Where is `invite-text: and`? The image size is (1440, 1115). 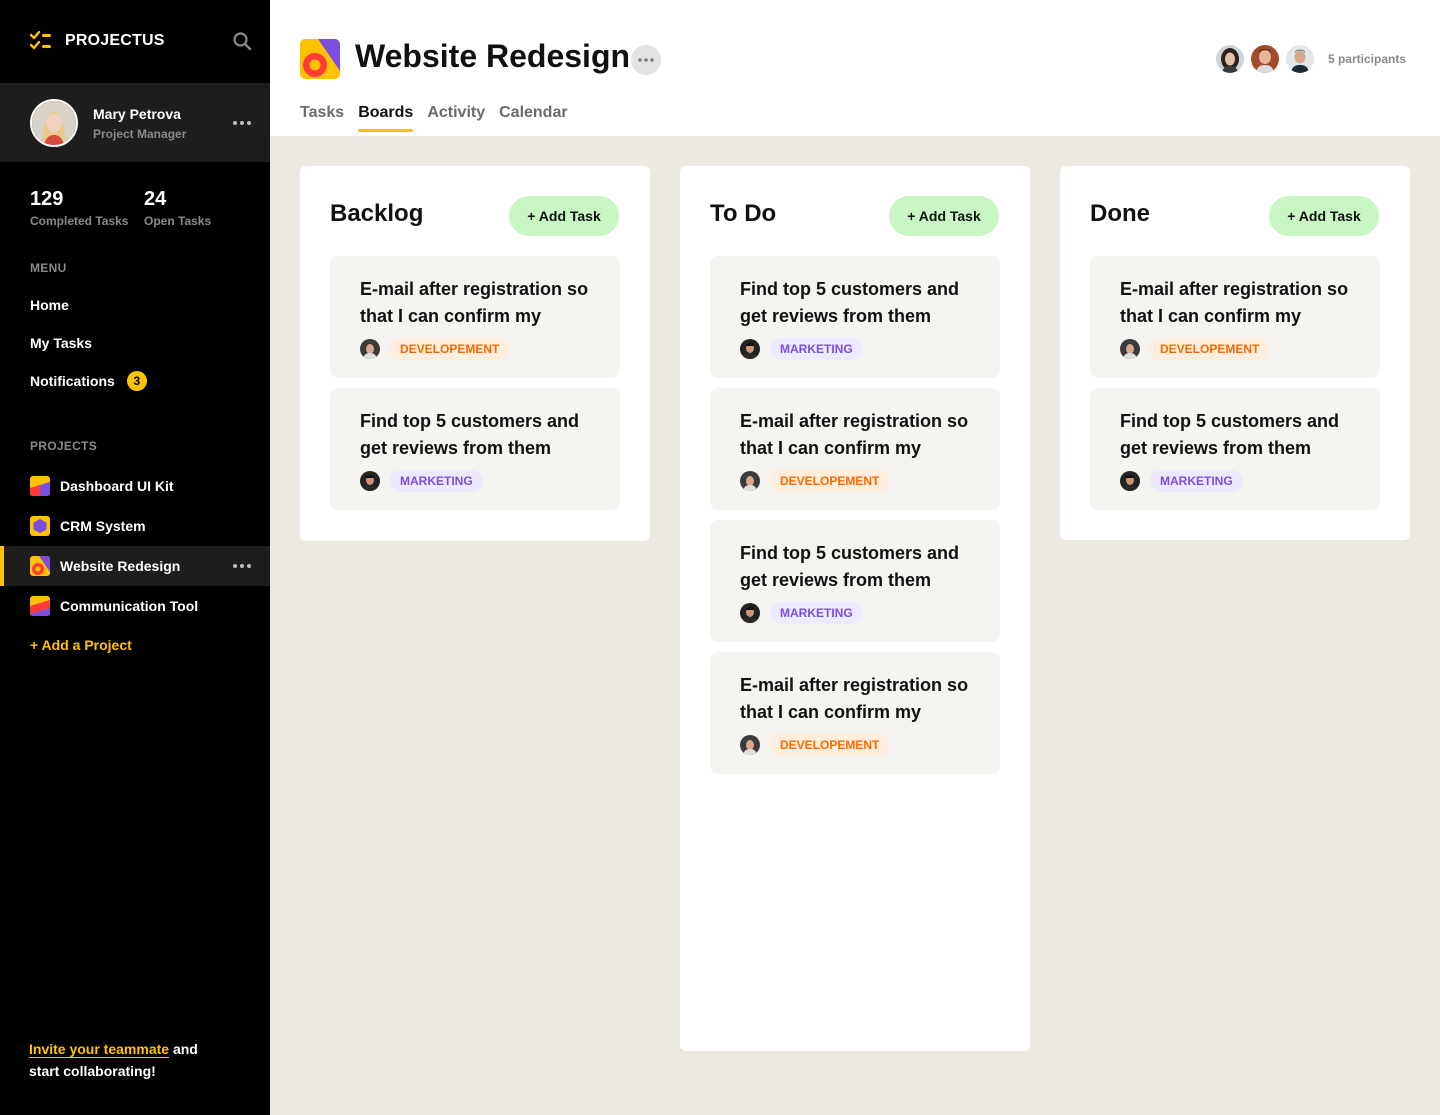
invite-text: and is located at coordinates (183, 1049).